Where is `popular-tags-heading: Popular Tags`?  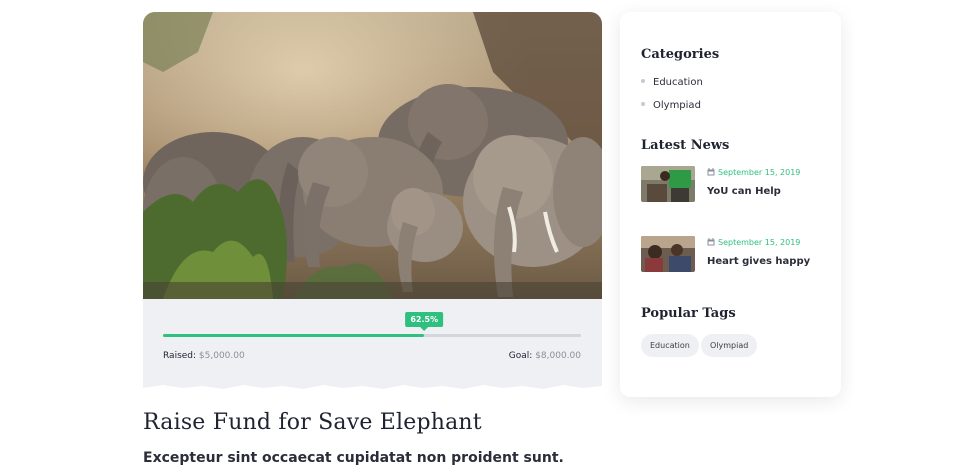 popular-tags-heading: Popular Tags is located at coordinates (688, 313).